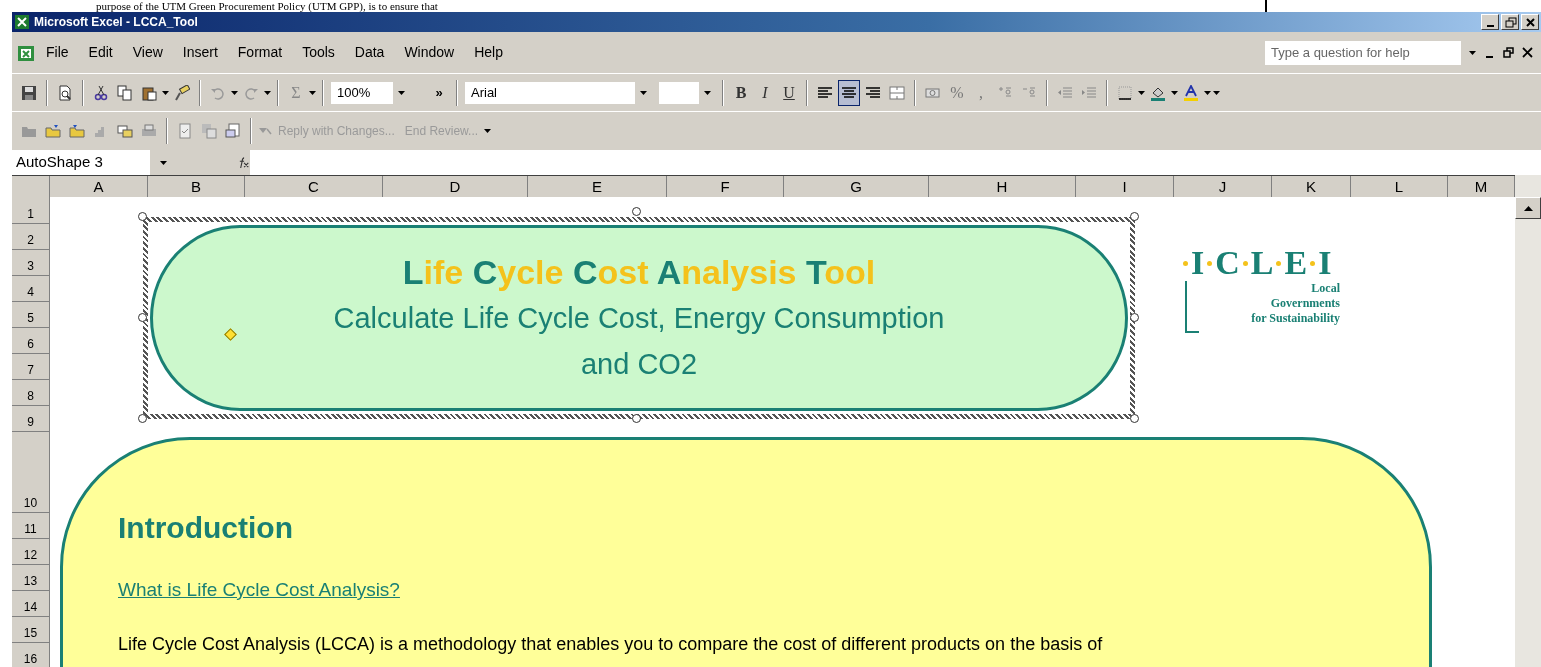 This screenshot has width=1541, height=667. I want to click on save-icon, so click(29, 92).